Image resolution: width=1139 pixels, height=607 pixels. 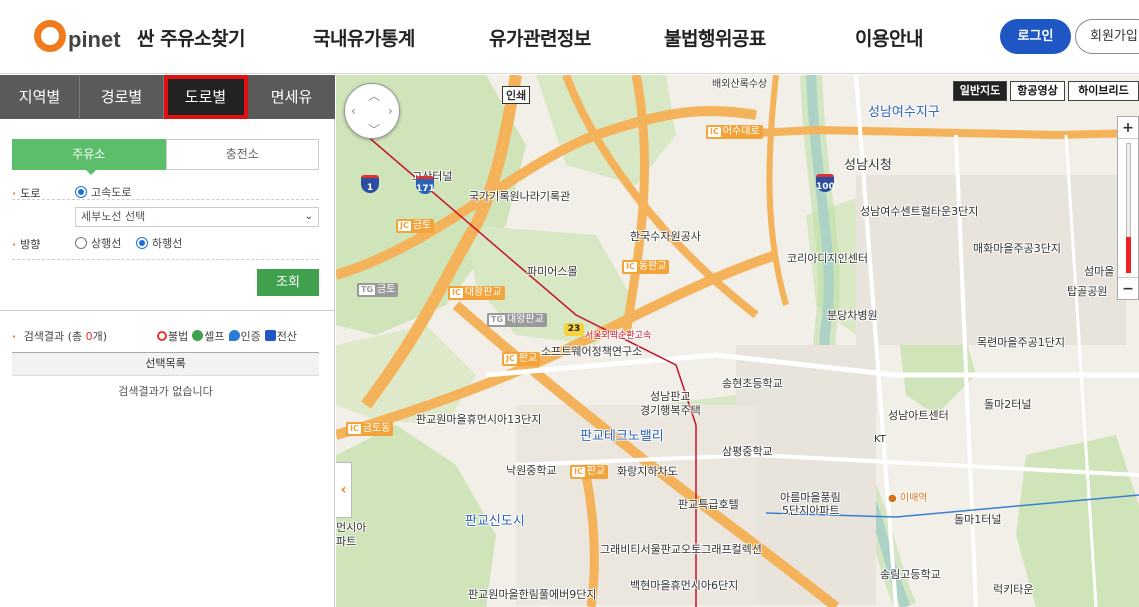 What do you see at coordinates (592, 351) in the screenshot?
I see `map-label: 소프트웨어정책연구소` at bounding box center [592, 351].